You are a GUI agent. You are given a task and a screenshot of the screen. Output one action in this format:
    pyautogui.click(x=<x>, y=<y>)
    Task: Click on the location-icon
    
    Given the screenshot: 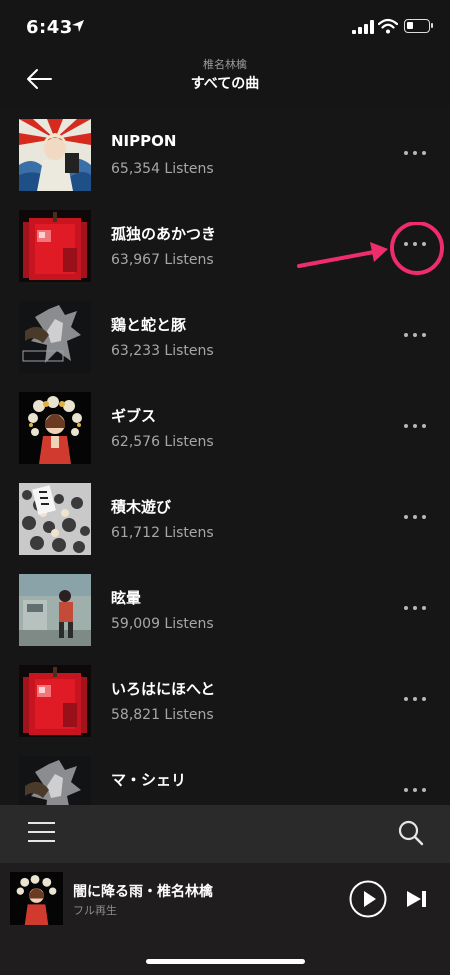 What is the action you would take?
    pyautogui.click(x=78, y=26)
    